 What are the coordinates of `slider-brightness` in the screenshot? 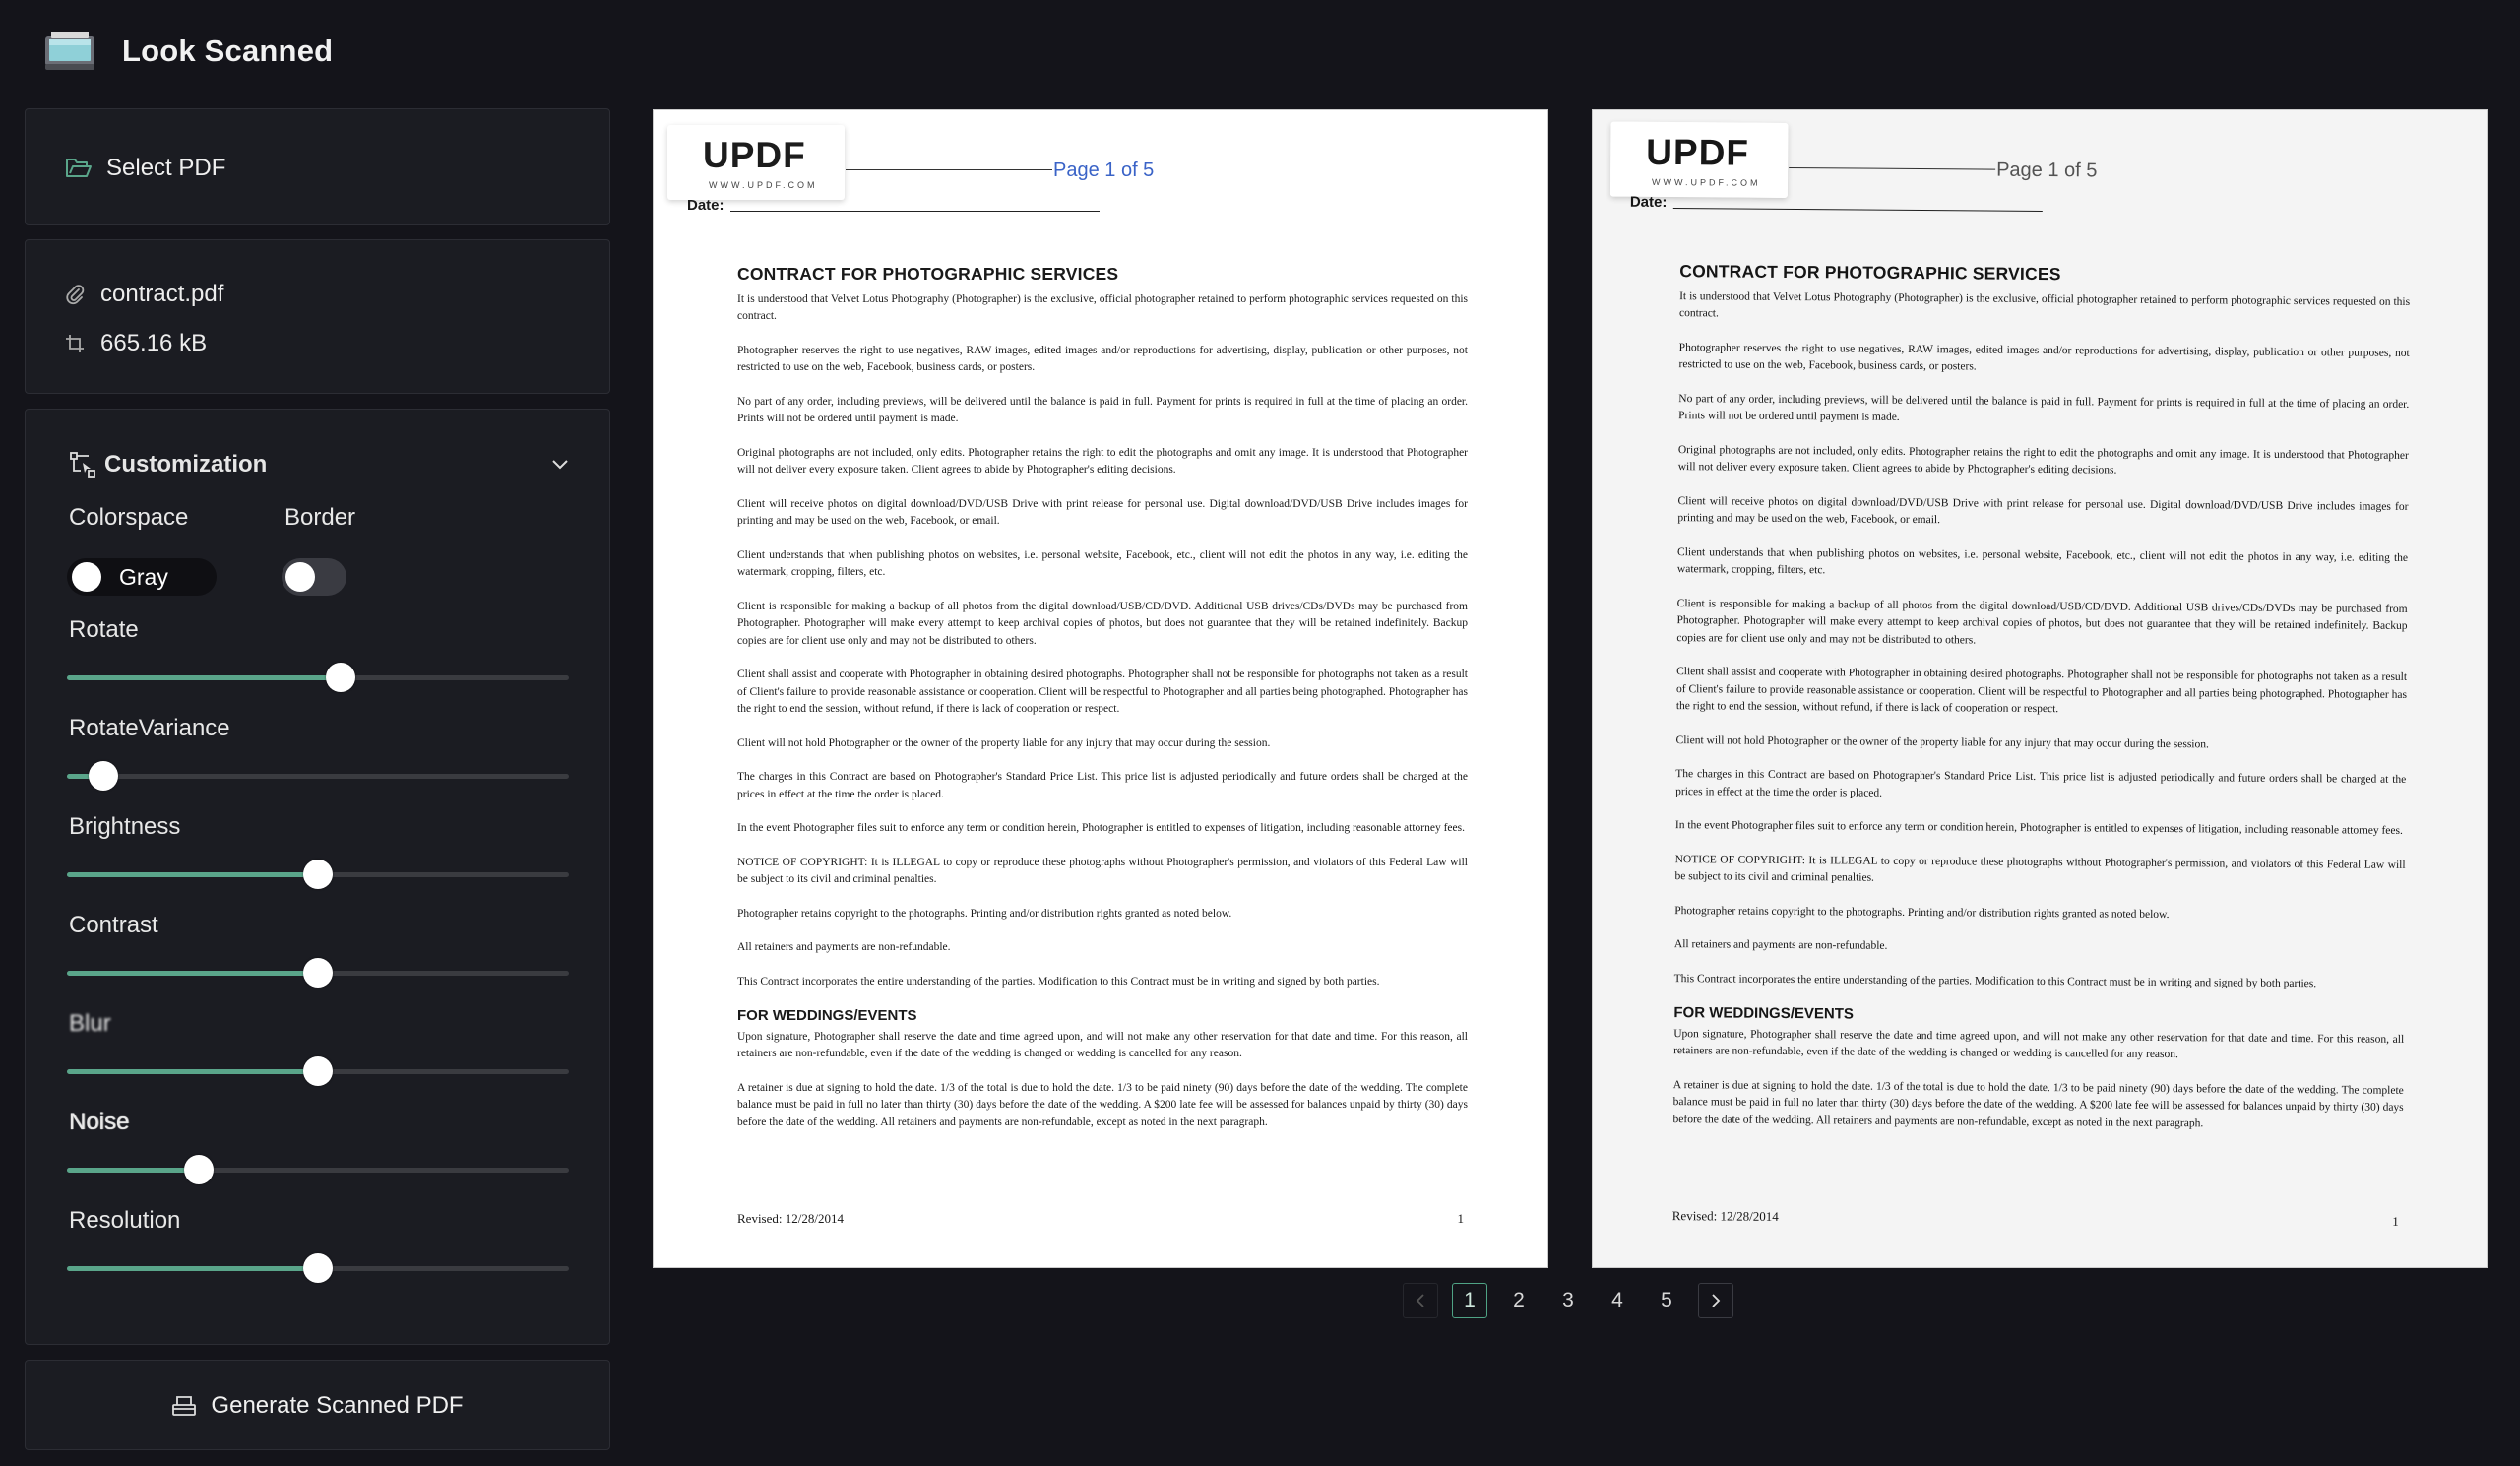 It's located at (318, 875).